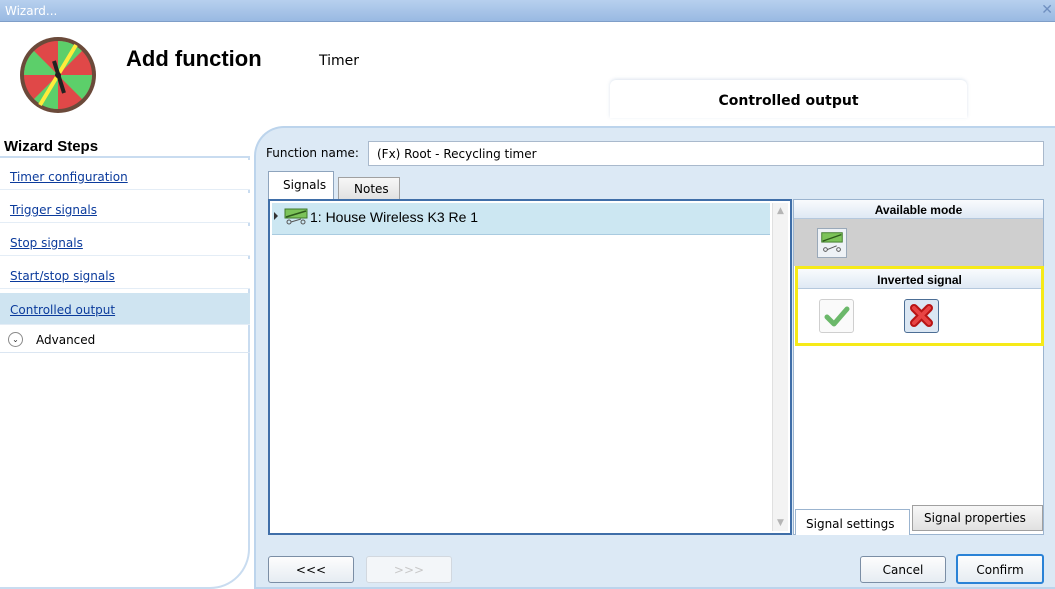  I want to click on available-mode-area, so click(918, 242).